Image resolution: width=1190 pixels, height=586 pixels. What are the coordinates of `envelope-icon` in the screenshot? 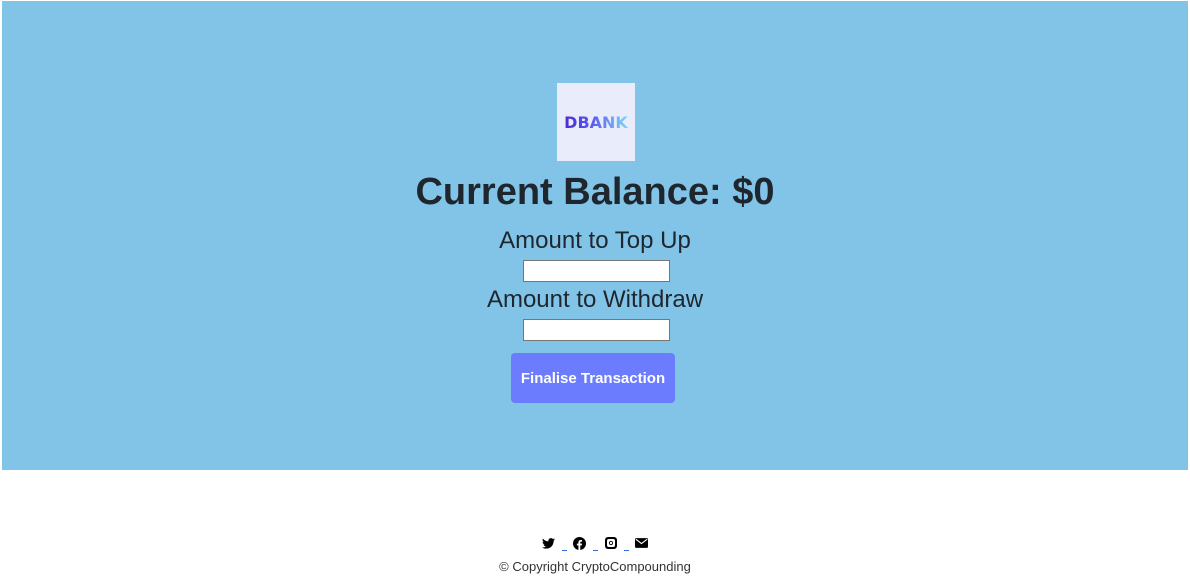 It's located at (642, 543).